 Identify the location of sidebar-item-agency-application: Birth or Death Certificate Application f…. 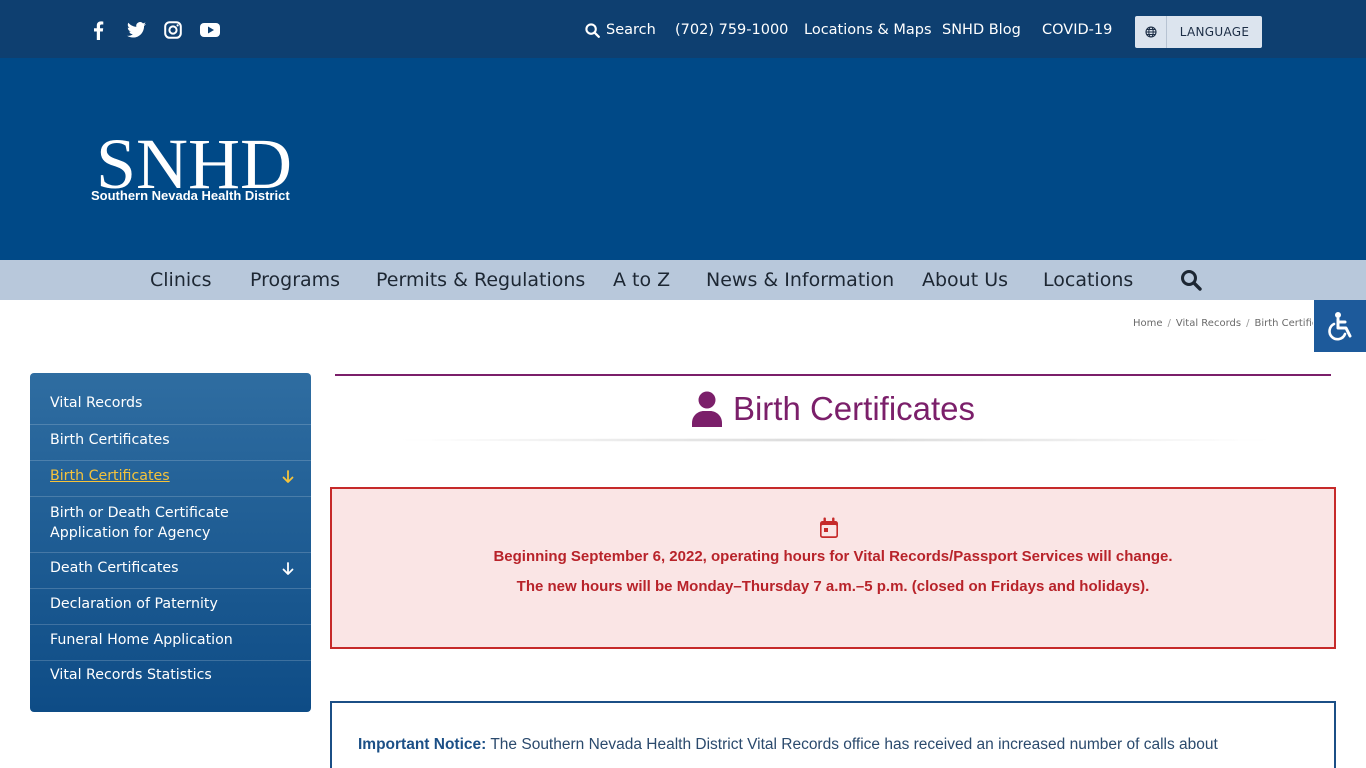
(170, 525).